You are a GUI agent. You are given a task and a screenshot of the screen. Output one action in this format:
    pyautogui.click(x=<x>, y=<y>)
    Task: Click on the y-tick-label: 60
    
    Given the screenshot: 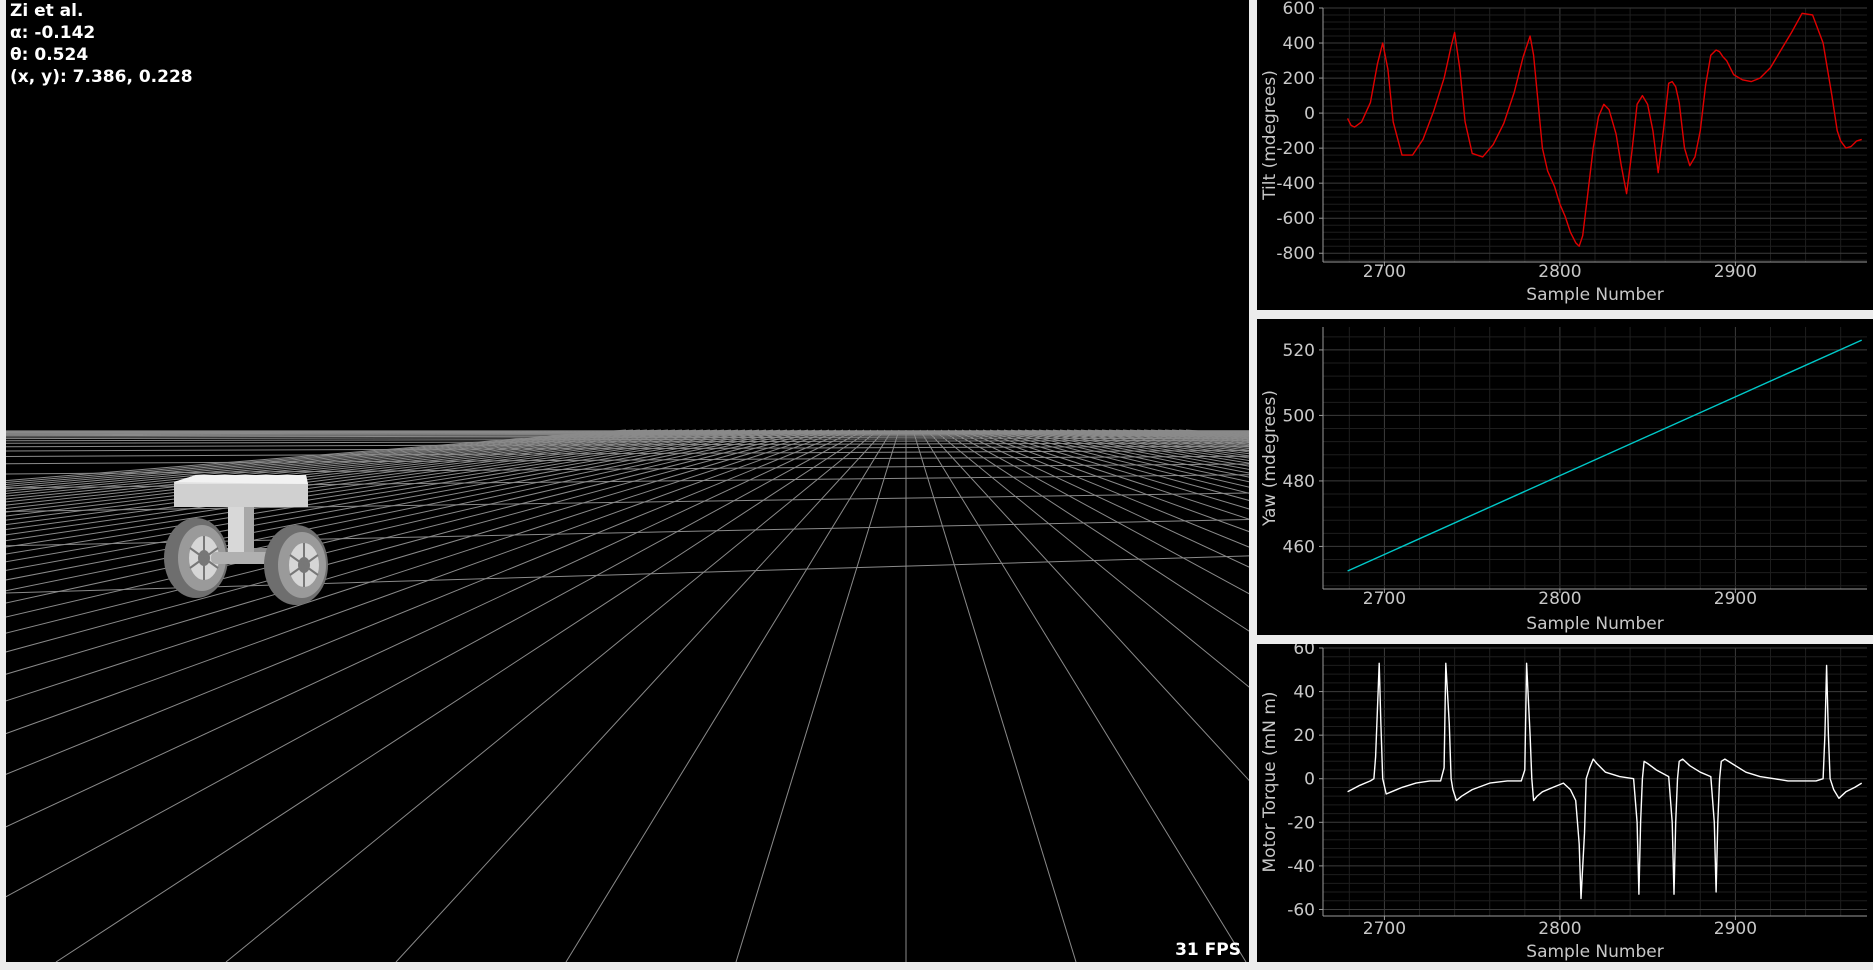 What is the action you would take?
    pyautogui.click(x=1304, y=651)
    